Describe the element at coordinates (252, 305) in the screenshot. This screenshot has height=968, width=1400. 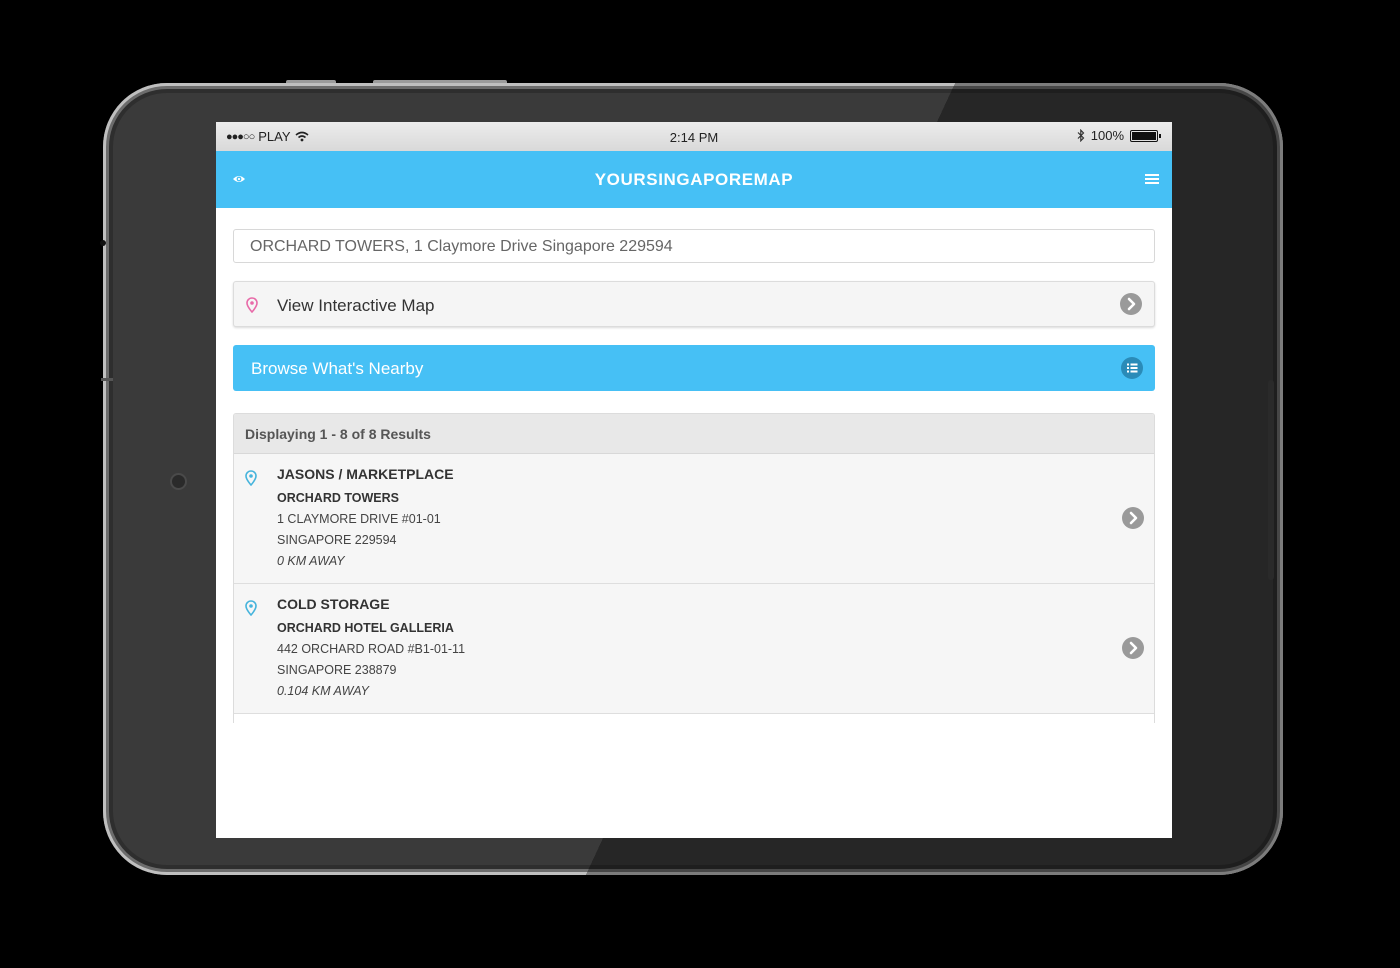
I see `map-pin-icon` at that location.